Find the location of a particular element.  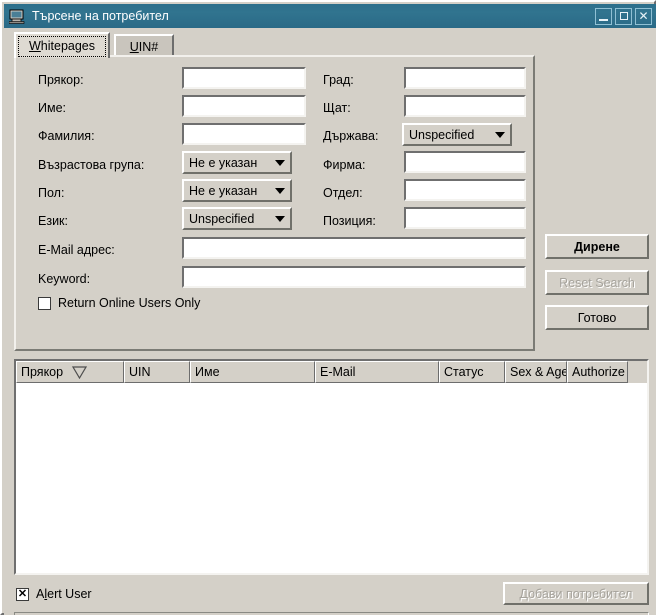

tab-focus-outline is located at coordinates (62, 46).